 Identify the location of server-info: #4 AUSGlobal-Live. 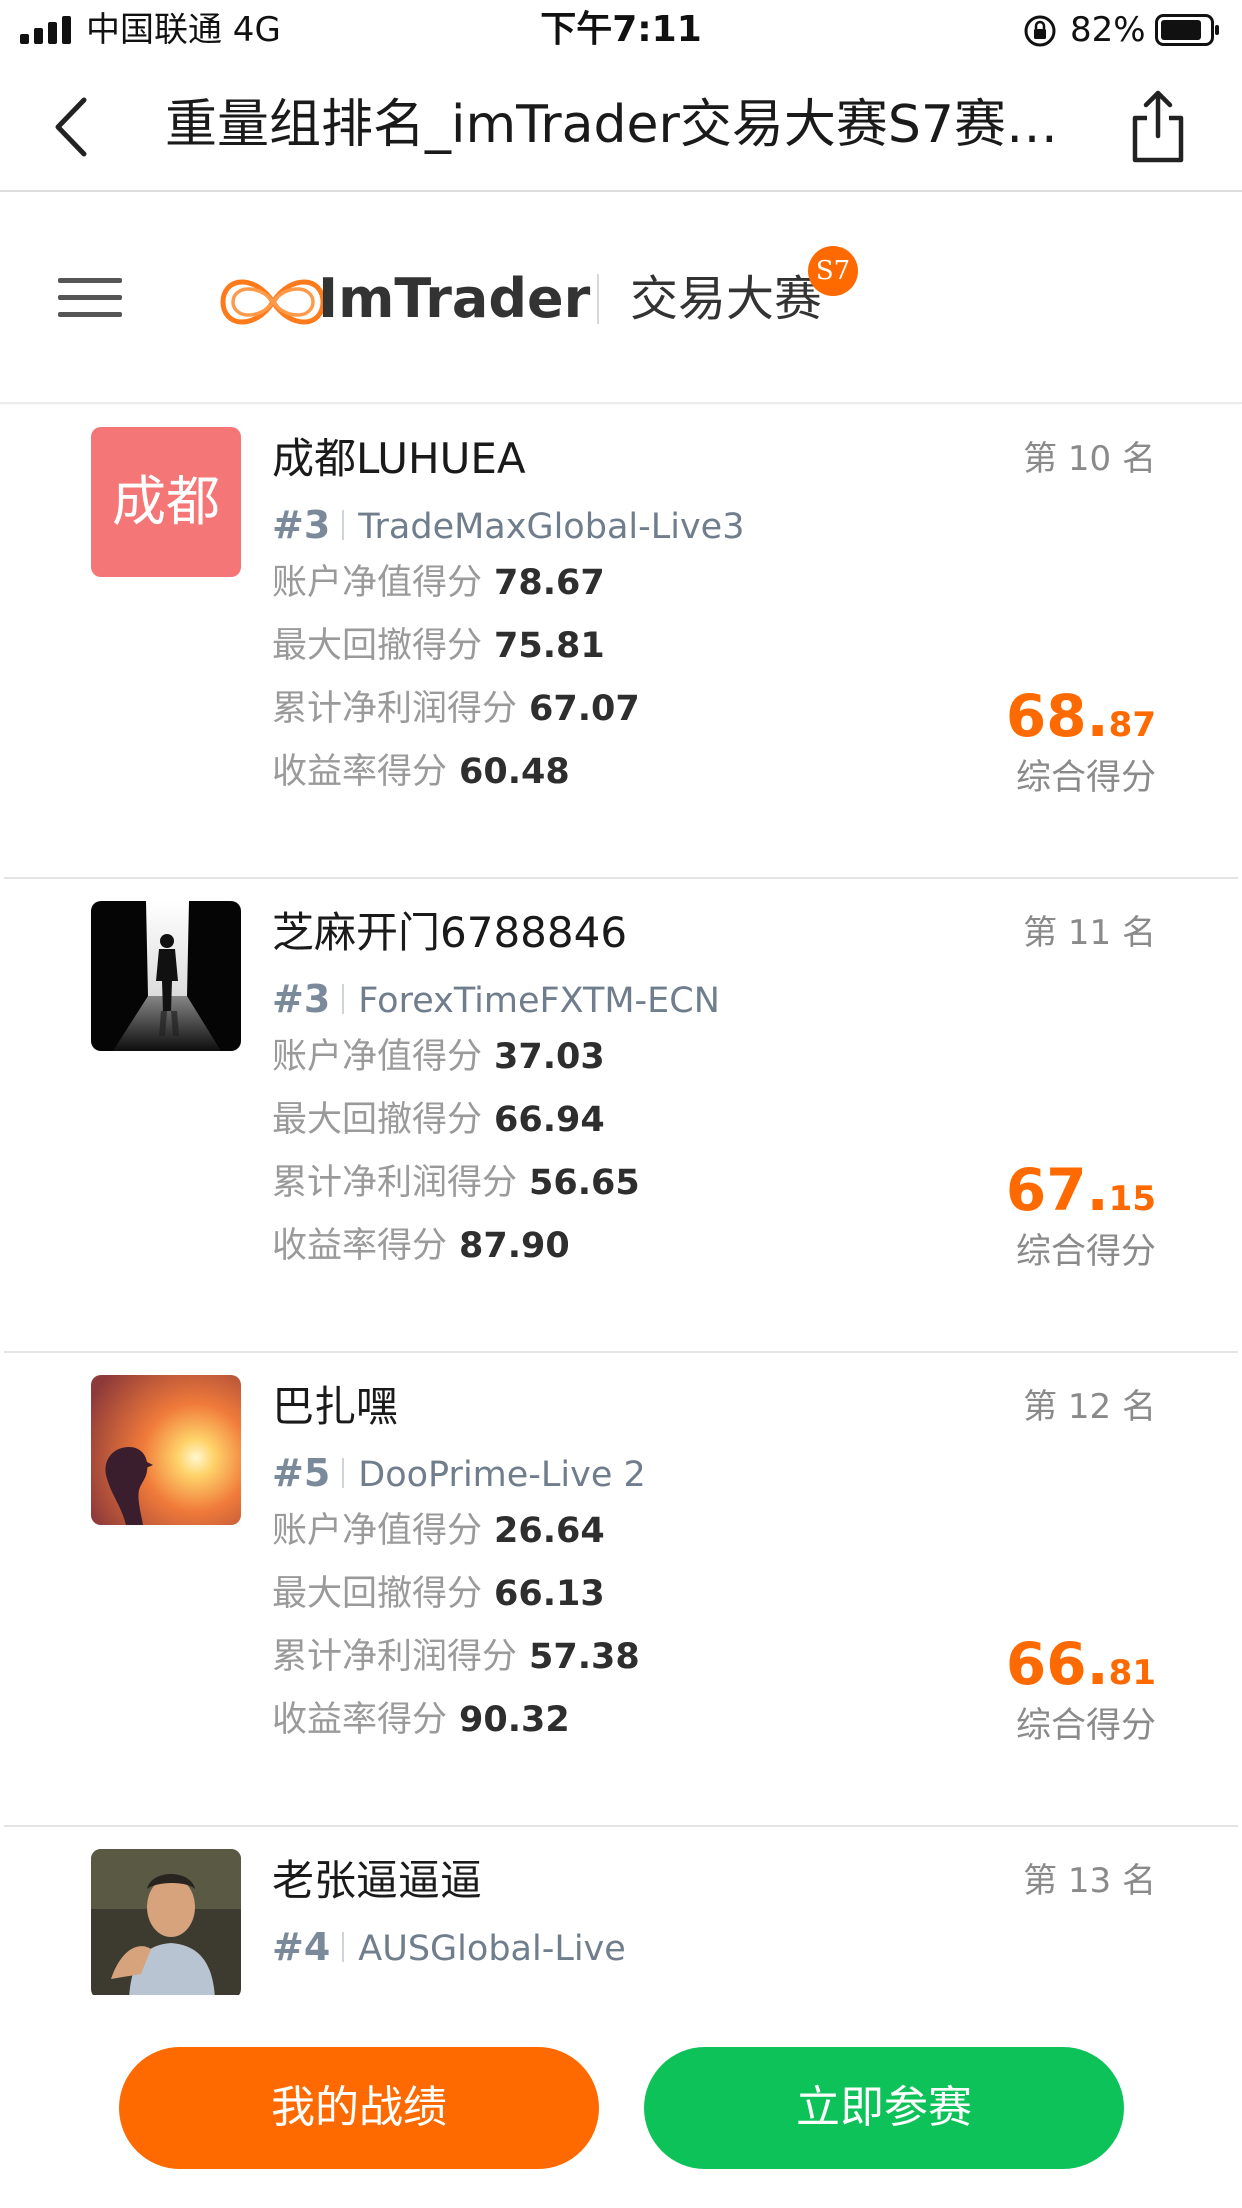
(449, 1947).